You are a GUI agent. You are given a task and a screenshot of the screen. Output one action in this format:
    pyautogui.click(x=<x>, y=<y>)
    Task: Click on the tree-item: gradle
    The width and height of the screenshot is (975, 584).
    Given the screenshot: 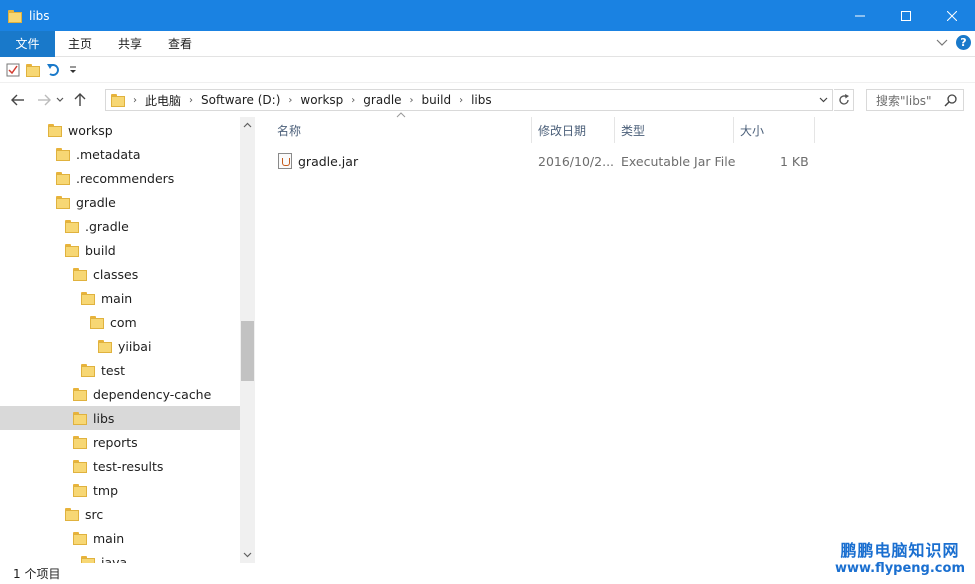 What is the action you would take?
    pyautogui.click(x=120, y=202)
    